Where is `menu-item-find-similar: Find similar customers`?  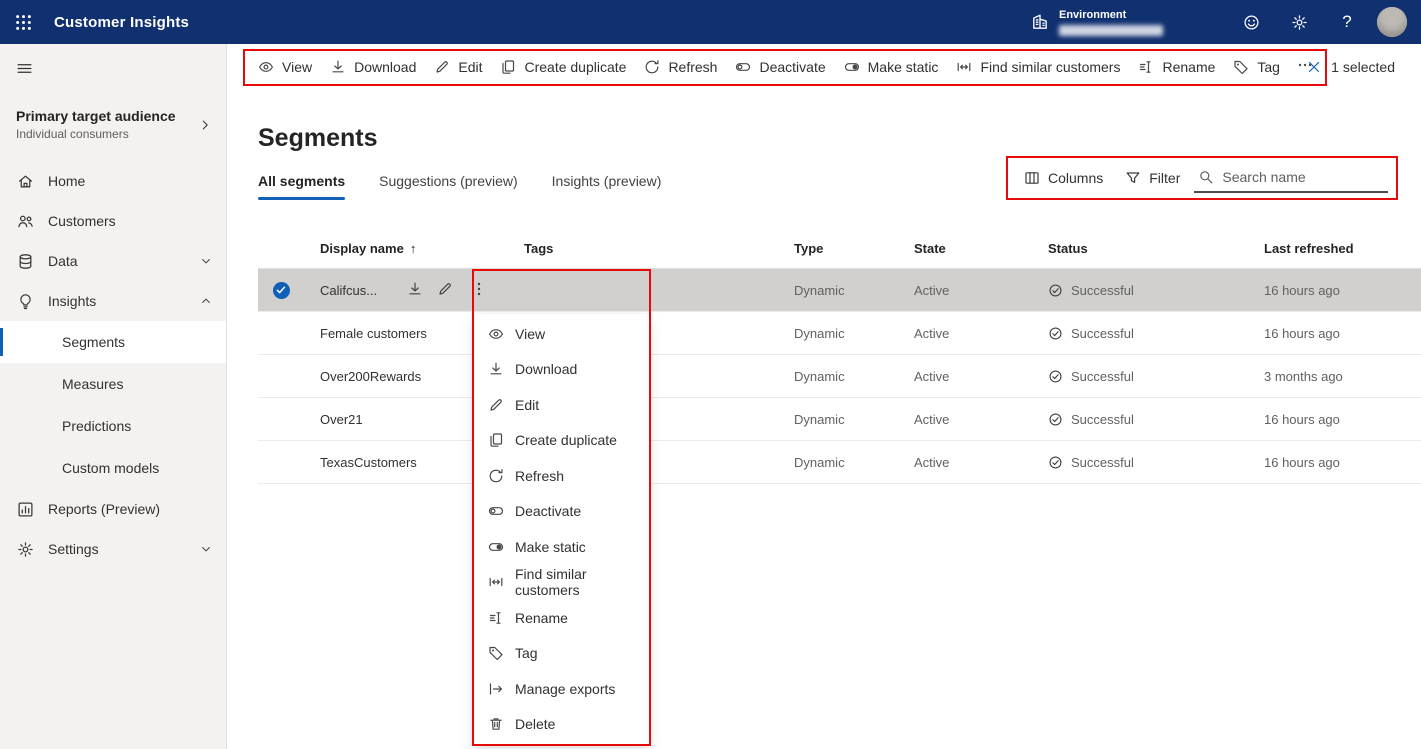 menu-item-find-similar: Find similar customers is located at coordinates (561, 583).